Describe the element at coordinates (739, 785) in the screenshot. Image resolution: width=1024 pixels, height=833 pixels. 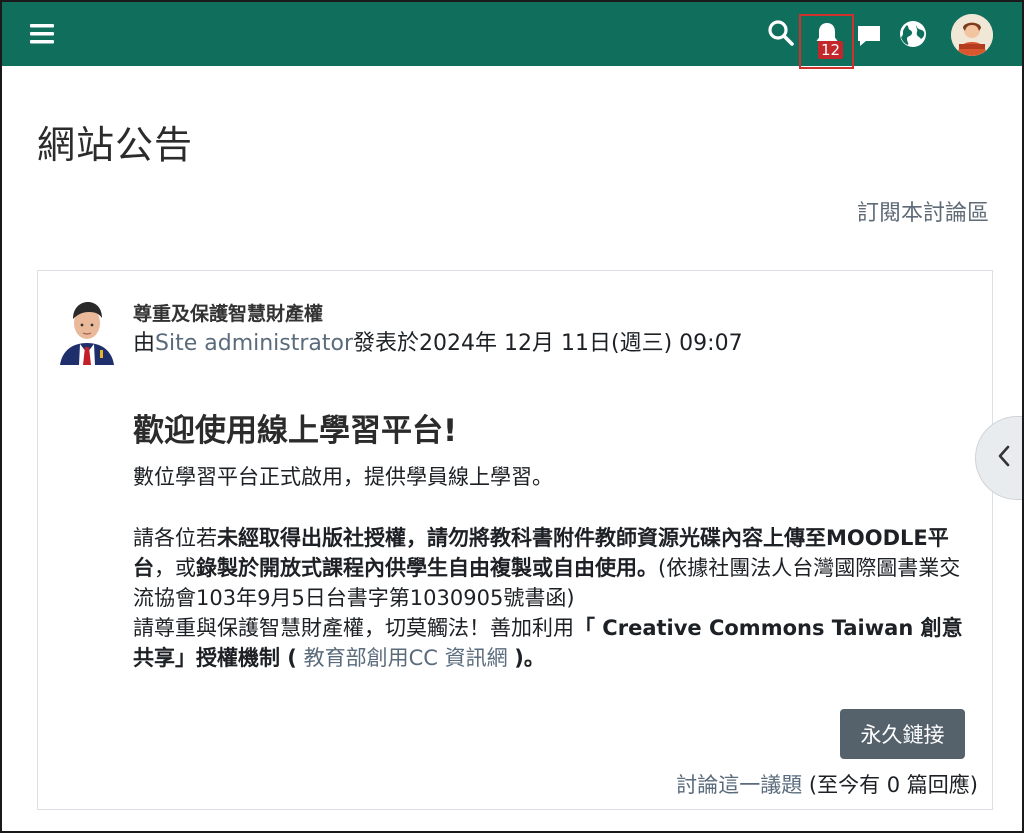
I see `discuss-topic-link: 討論這一議題` at that location.